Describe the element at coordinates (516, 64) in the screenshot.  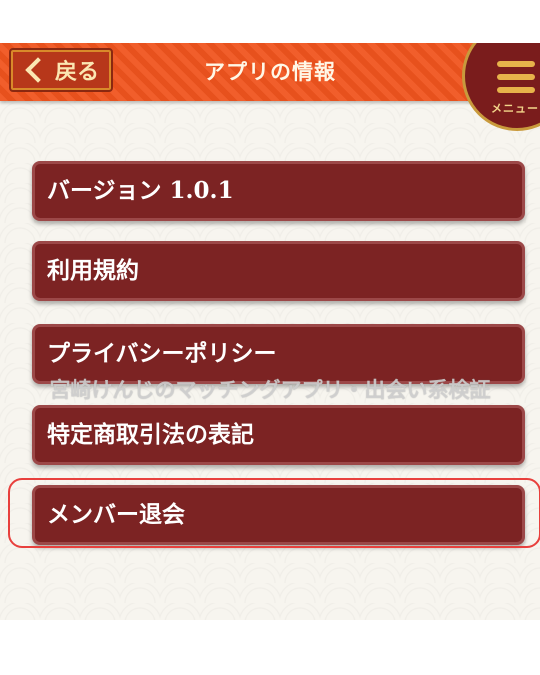
I see `hamburger-icon` at that location.